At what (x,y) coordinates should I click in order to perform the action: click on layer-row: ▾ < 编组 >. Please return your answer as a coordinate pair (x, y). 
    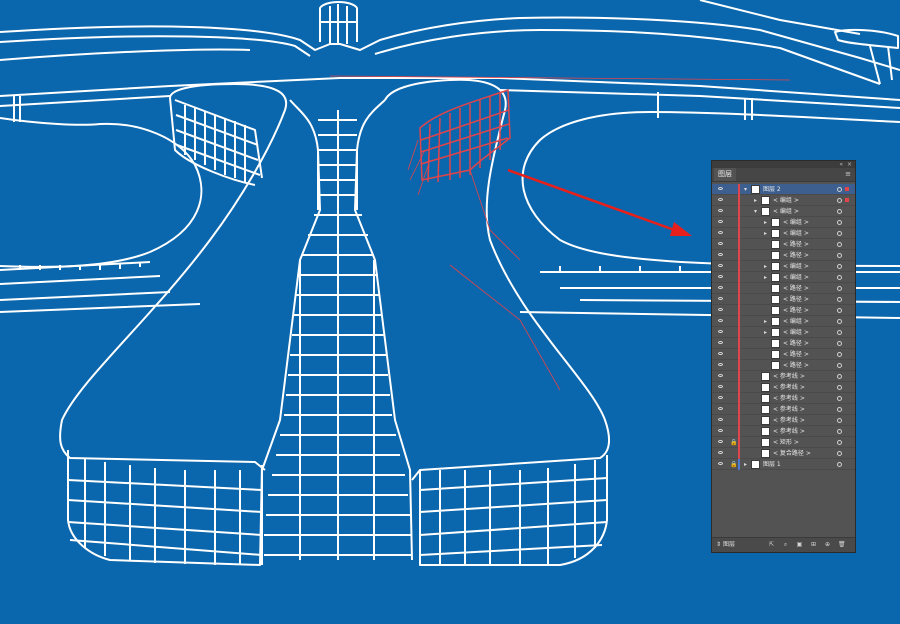
    Looking at the image, I should click on (783, 211).